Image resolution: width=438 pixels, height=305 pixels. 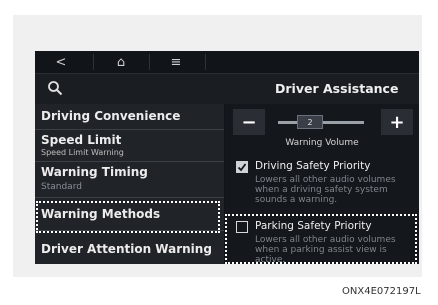 I want to click on menu-item-driver-attention-warning: Driver Attention Warning, so click(x=129, y=247).